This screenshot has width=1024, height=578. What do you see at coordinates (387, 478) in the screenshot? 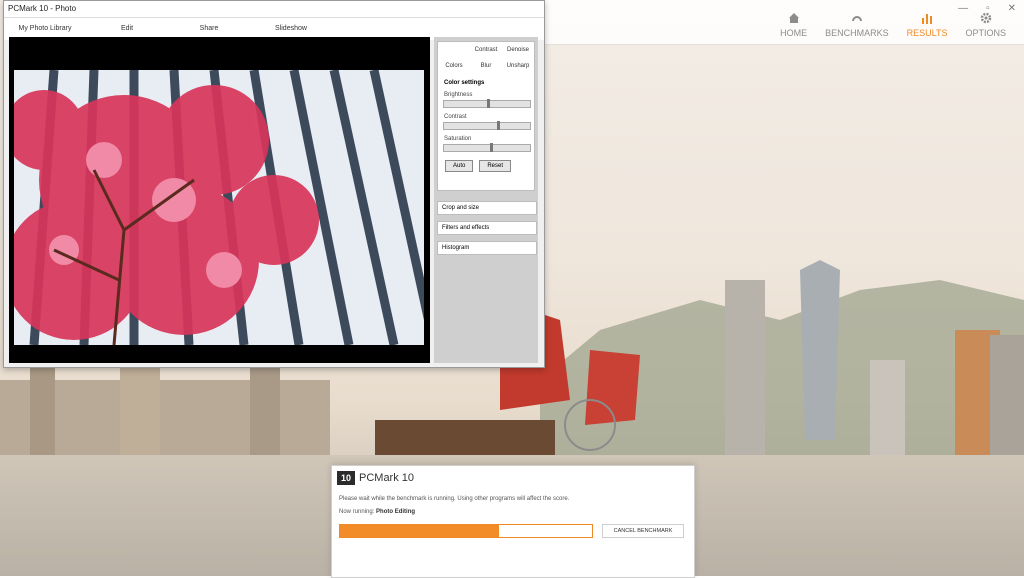
I see `dialog-title: PCMark 10` at bounding box center [387, 478].